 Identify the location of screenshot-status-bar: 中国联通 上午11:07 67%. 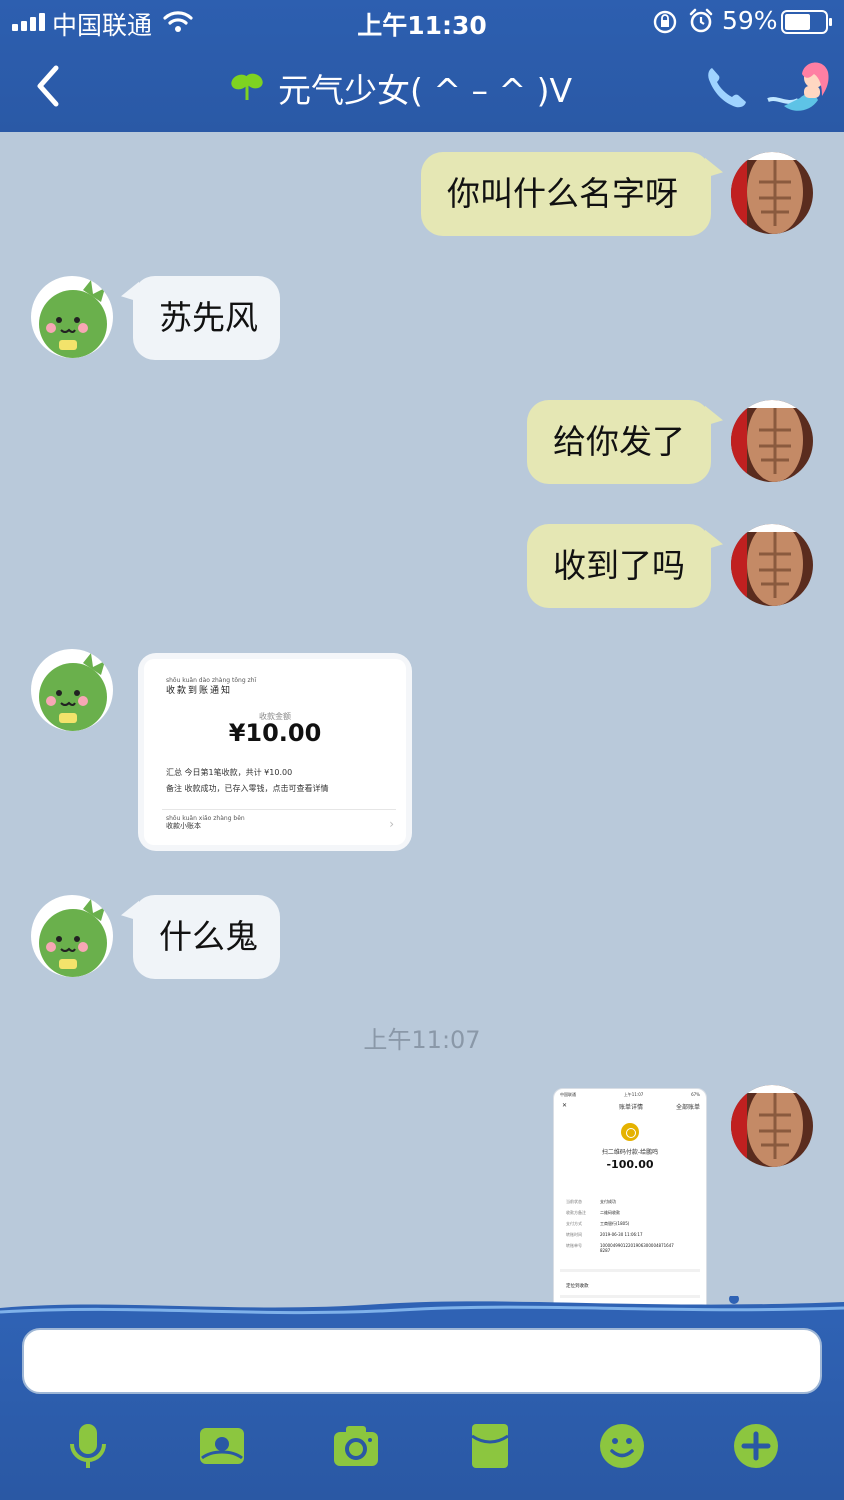
(630, 1095).